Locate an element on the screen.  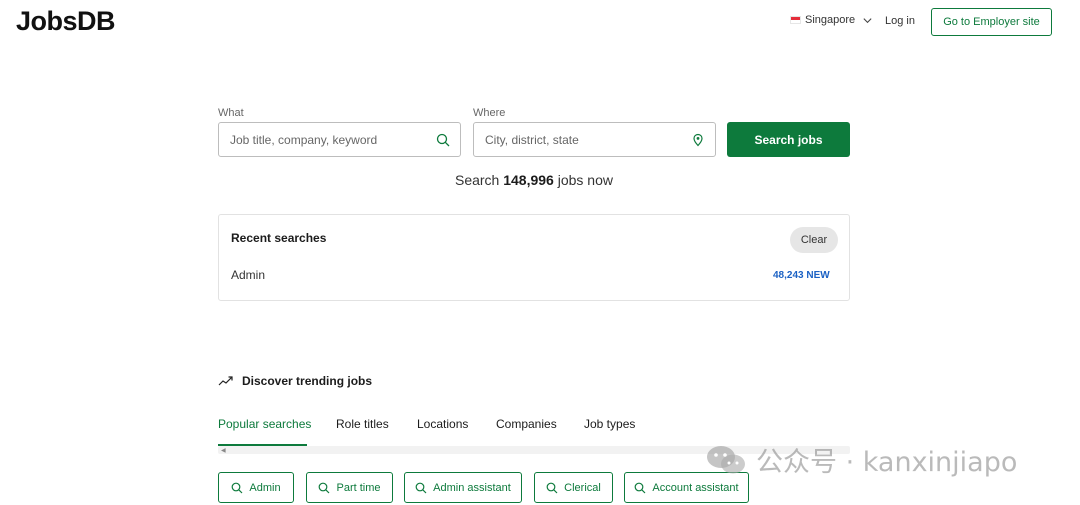
where-field is located at coordinates (594, 139).